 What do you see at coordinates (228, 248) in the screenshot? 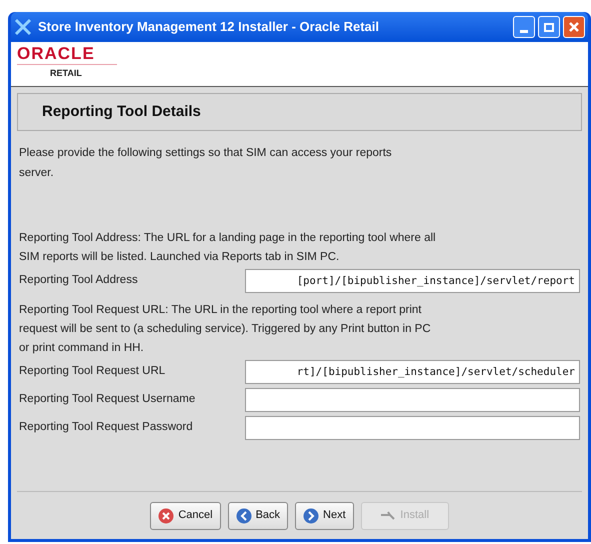
I see `field-description: Reporting Tool Address: The URL for a landing page in the reporting tool where all SIM reports will be listed. Launched via Reports tab in SIM PC.` at bounding box center [228, 248].